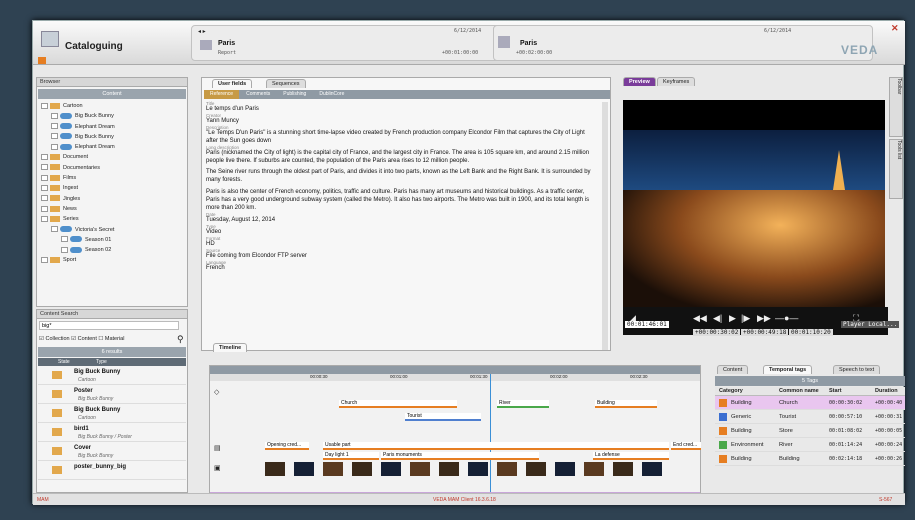 Image resolution: width=915 pixels, height=520 pixels. Describe the element at coordinates (114, 260) in the screenshot. I see `tree-item: Sport` at that location.